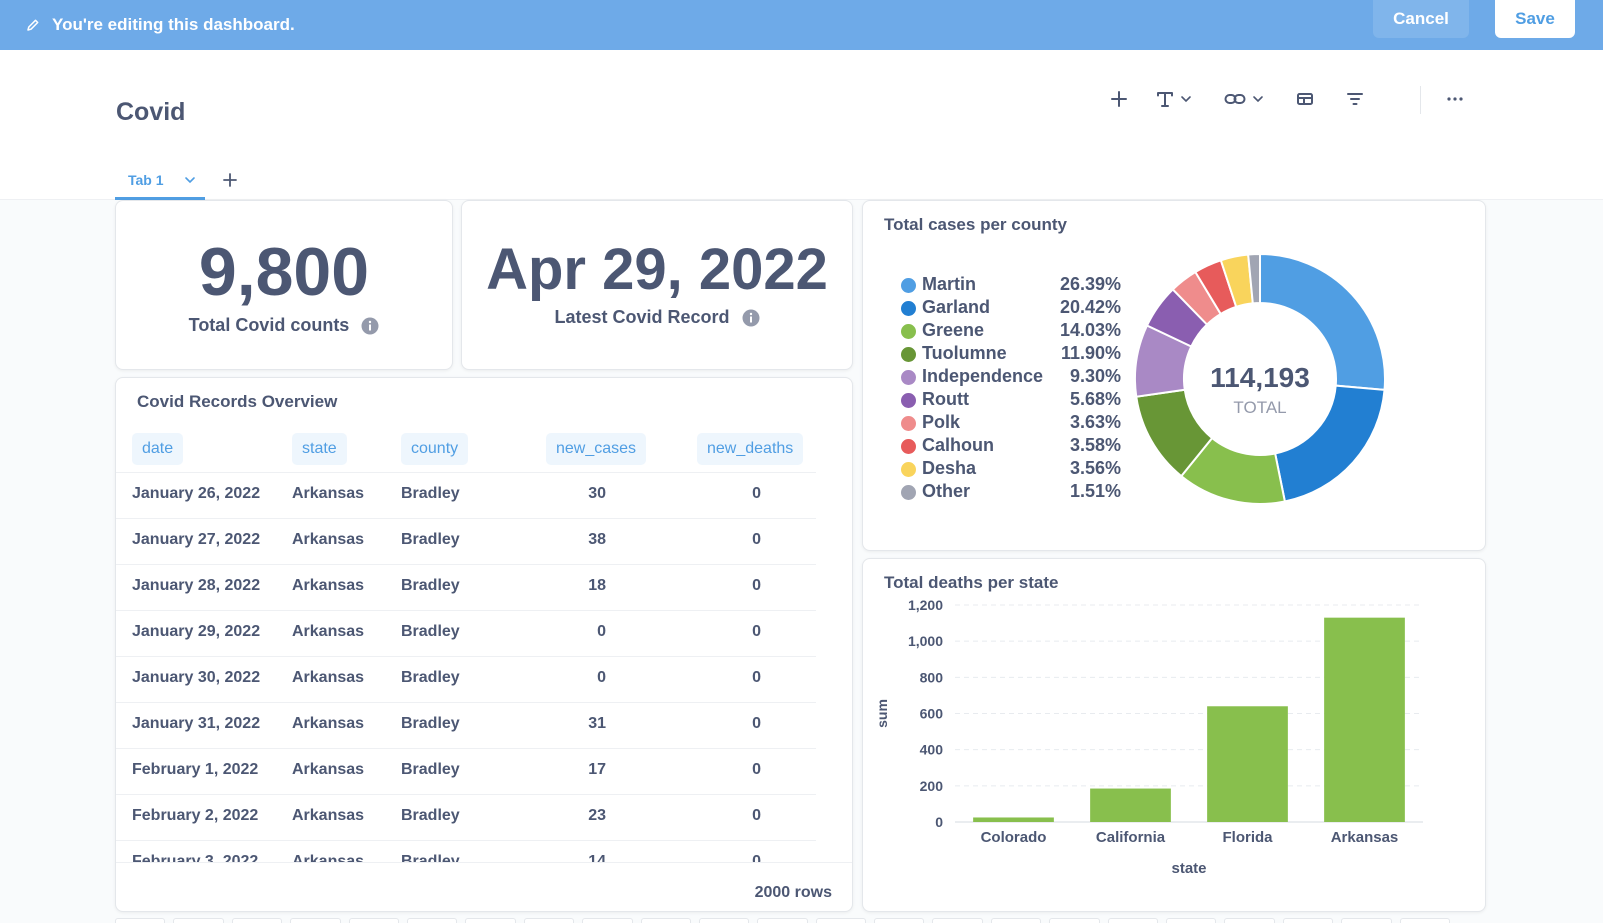  Describe the element at coordinates (466, 541) in the screenshot. I see `table-row: January 27, 2022 Arkansas Bradley 38 0` at that location.